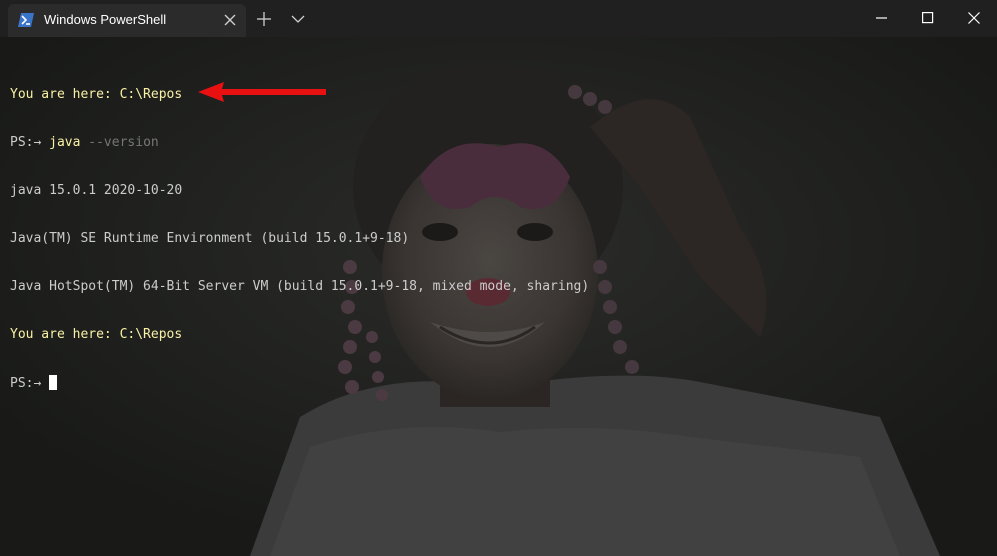 The width and height of the screenshot is (997, 556). What do you see at coordinates (299, 383) in the screenshot?
I see `input-line: PS:→` at bounding box center [299, 383].